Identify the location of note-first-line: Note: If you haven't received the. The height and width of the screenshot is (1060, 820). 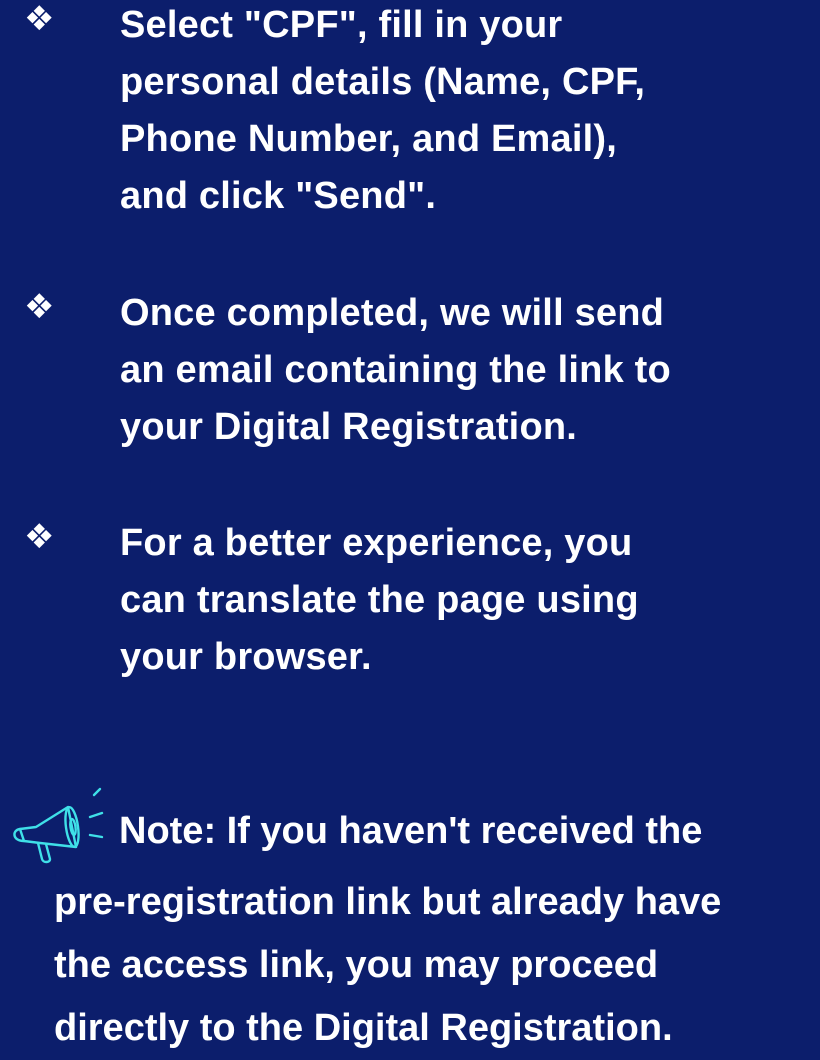
(411, 831).